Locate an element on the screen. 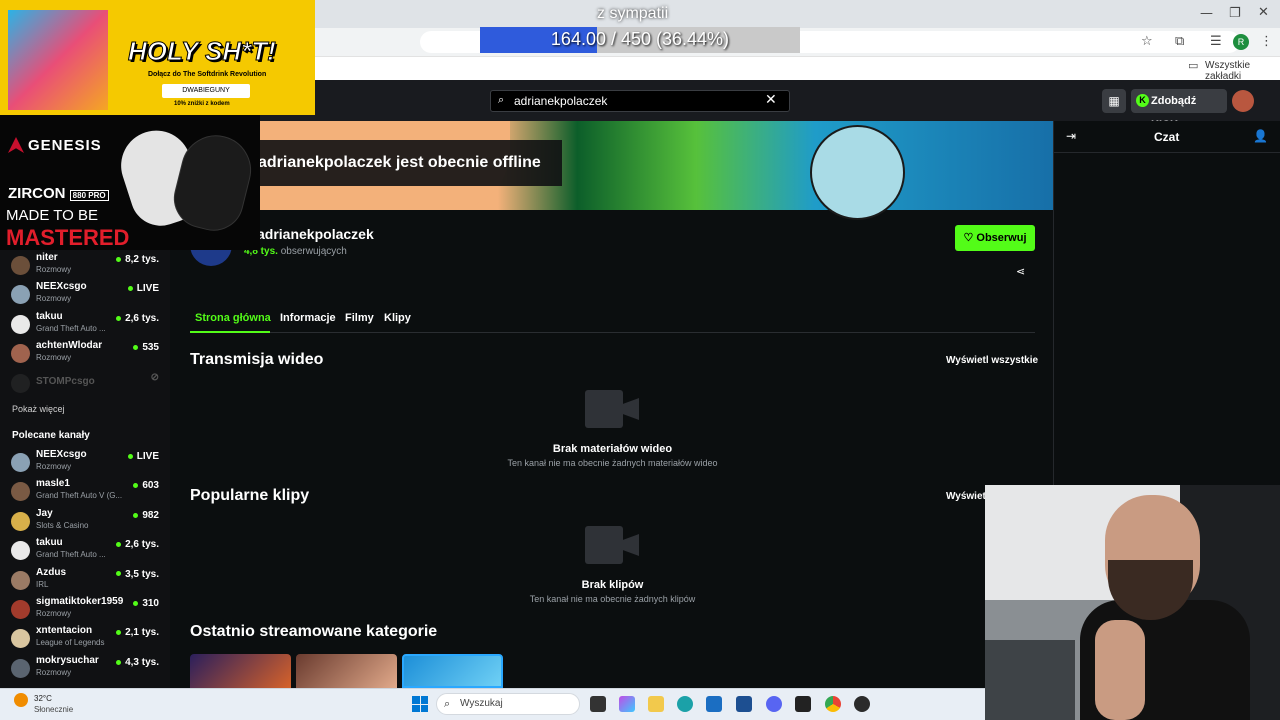 The width and height of the screenshot is (1280, 720). recommended-channel: masle1 Grand Theft Auto V (G... 603 is located at coordinates (85, 490).